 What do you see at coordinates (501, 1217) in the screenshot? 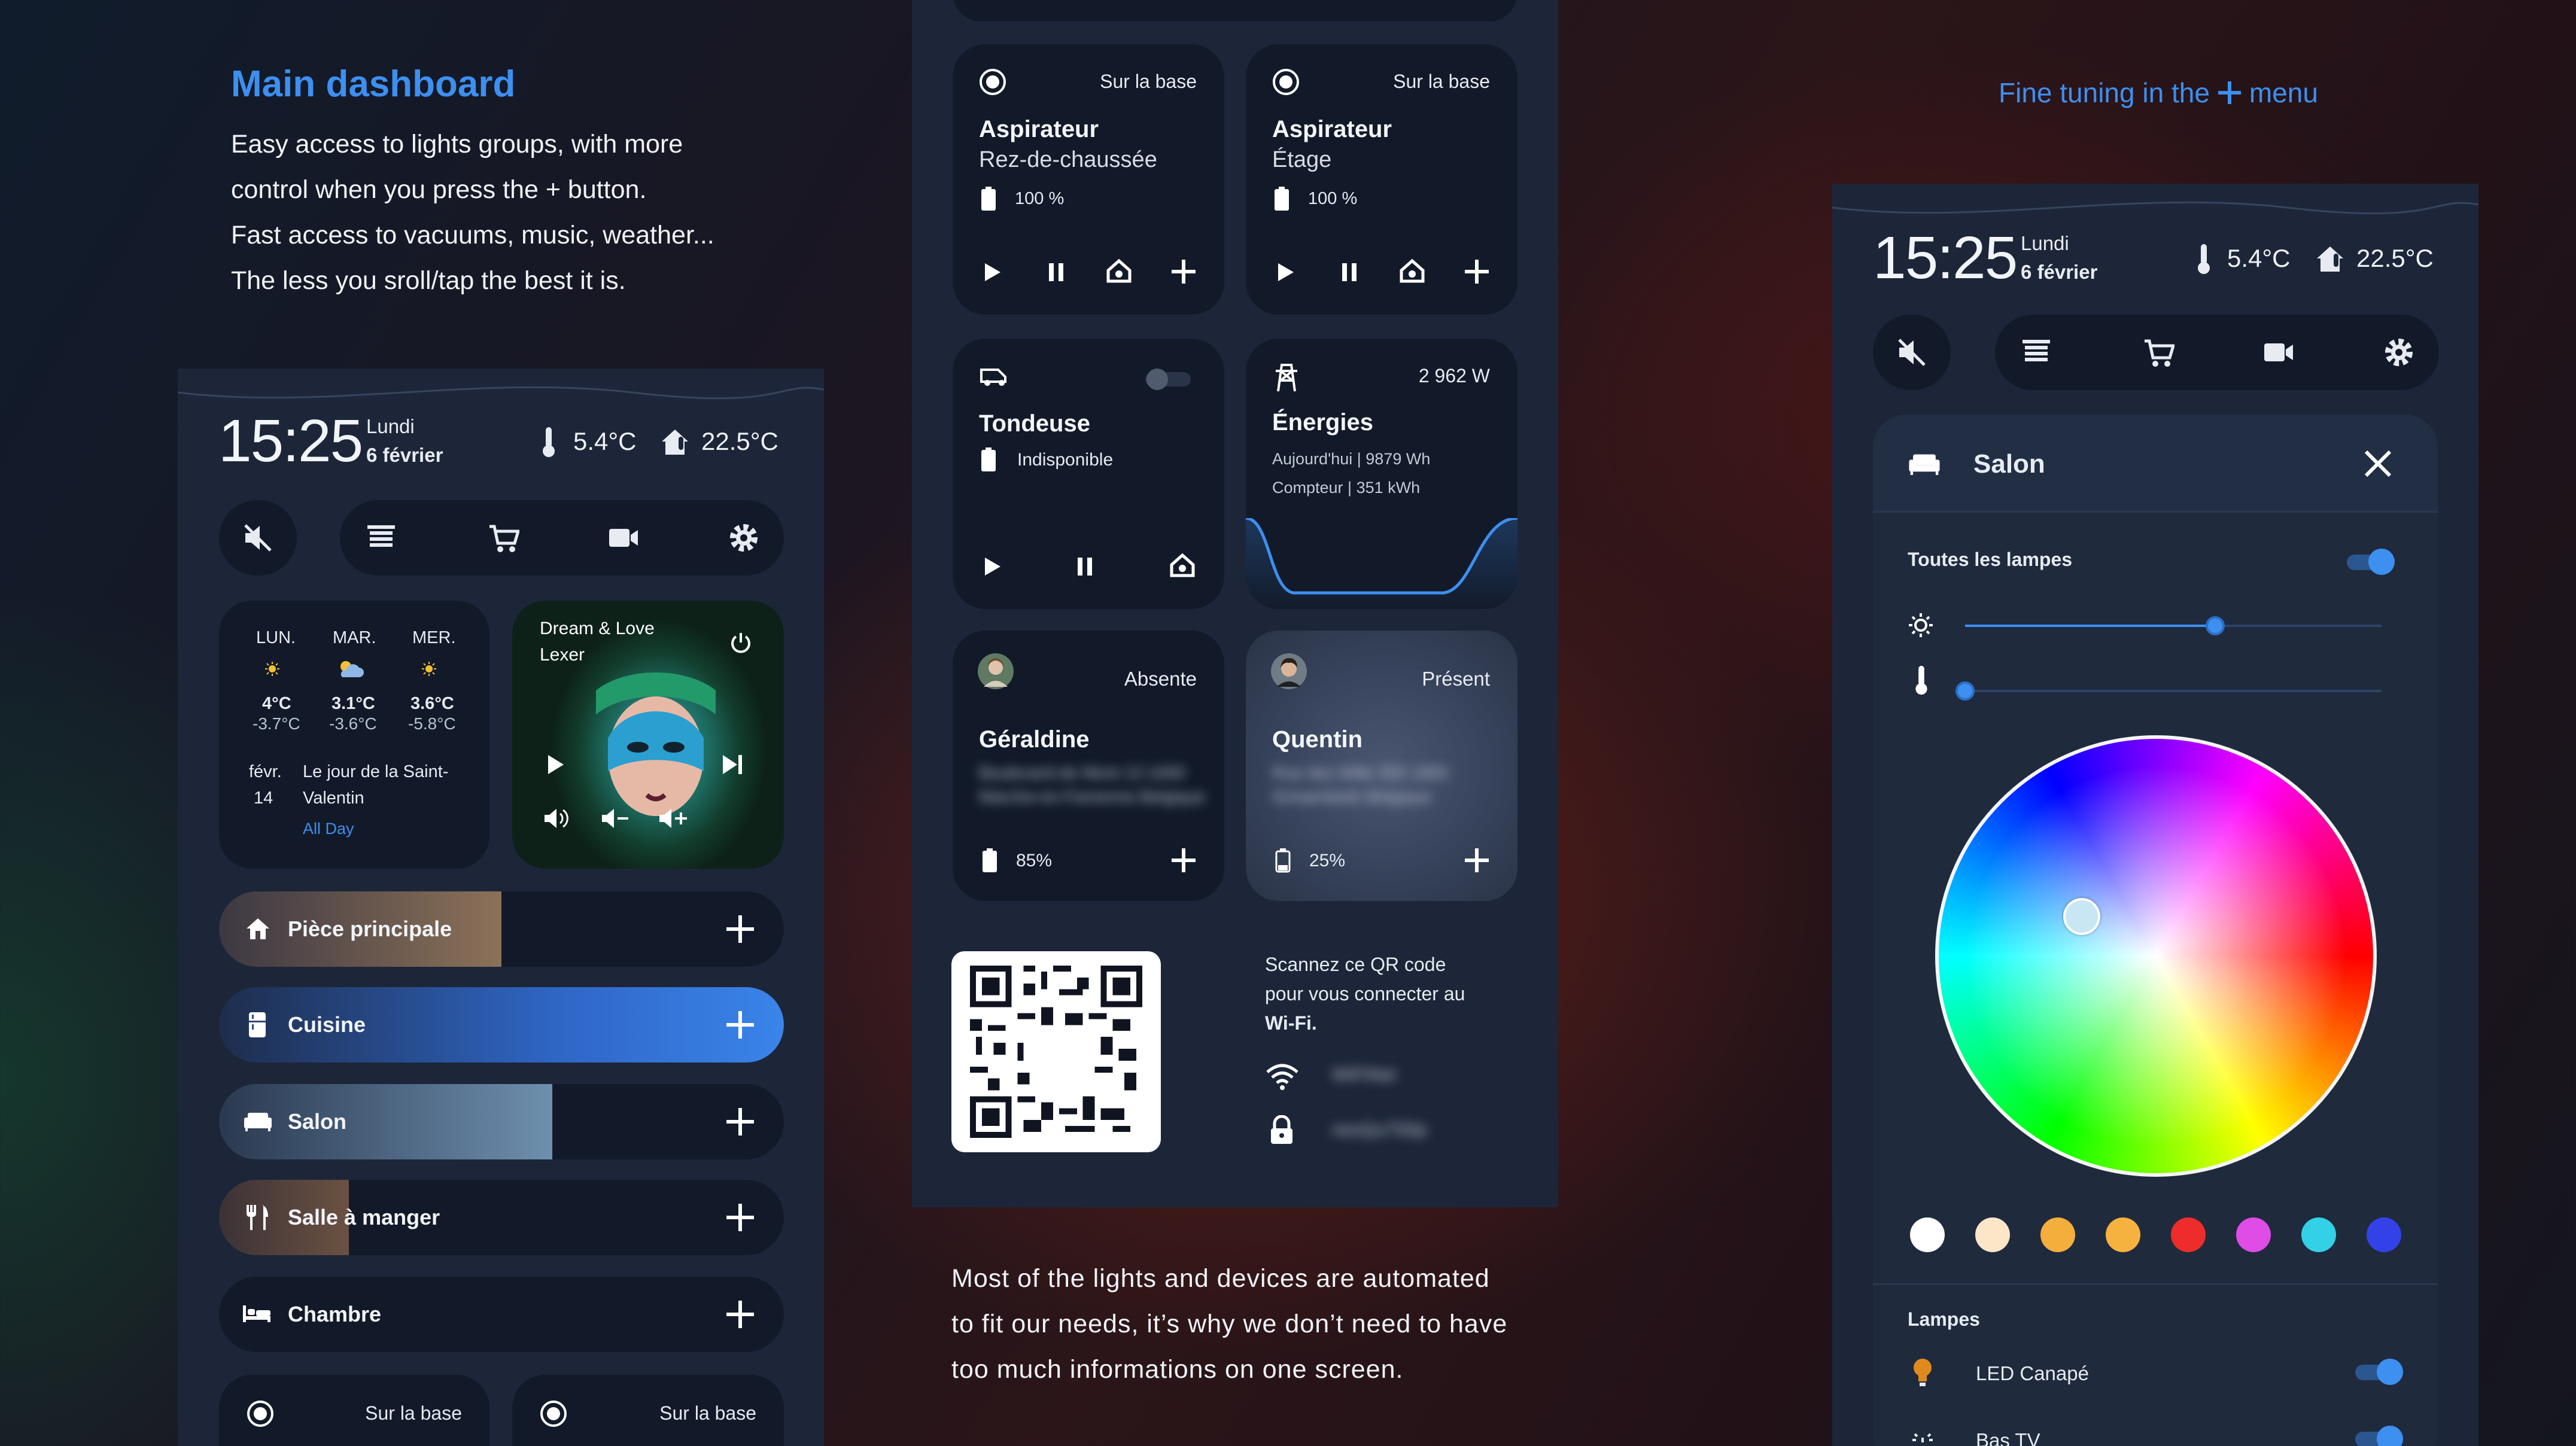
I see `room-row: Salle à manger` at bounding box center [501, 1217].